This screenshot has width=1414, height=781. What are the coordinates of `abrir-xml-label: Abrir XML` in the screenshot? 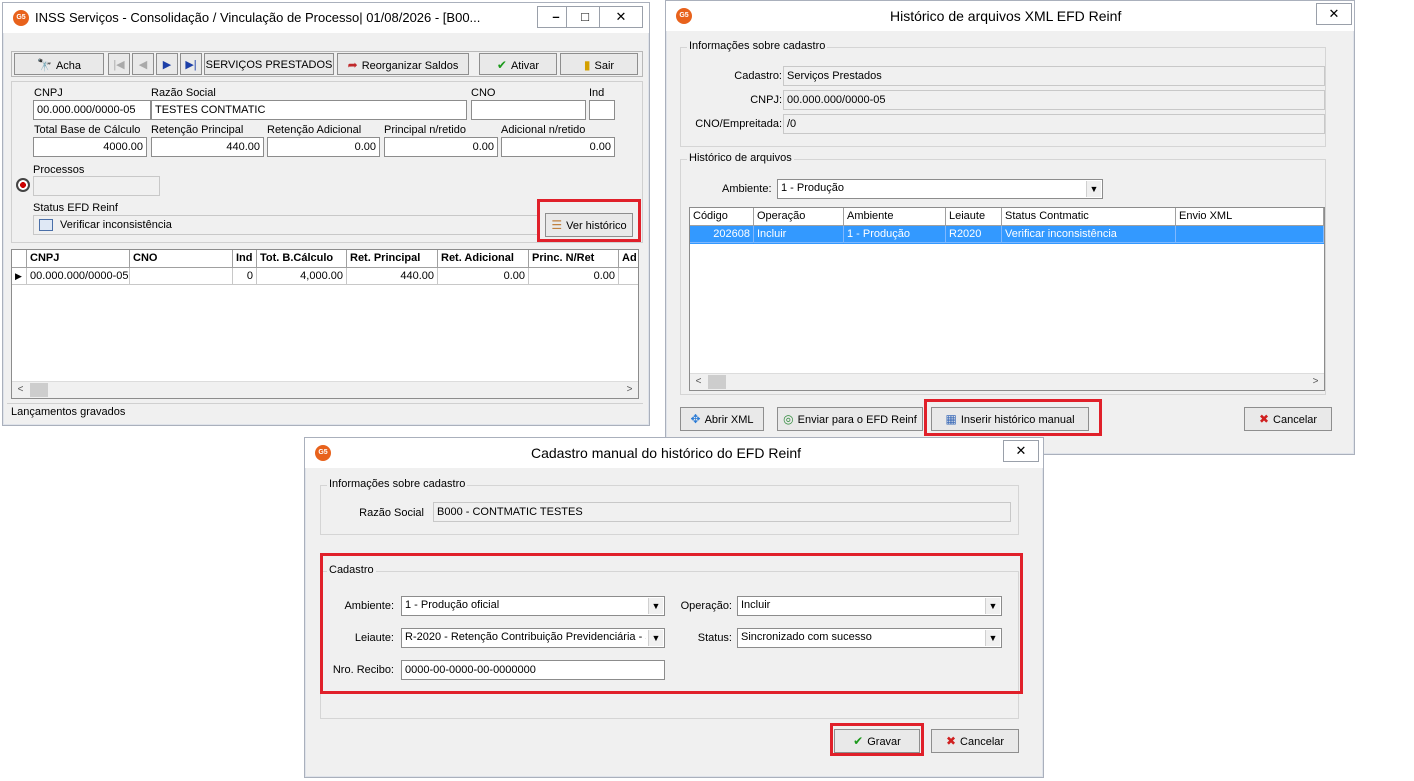 It's located at (729, 420).